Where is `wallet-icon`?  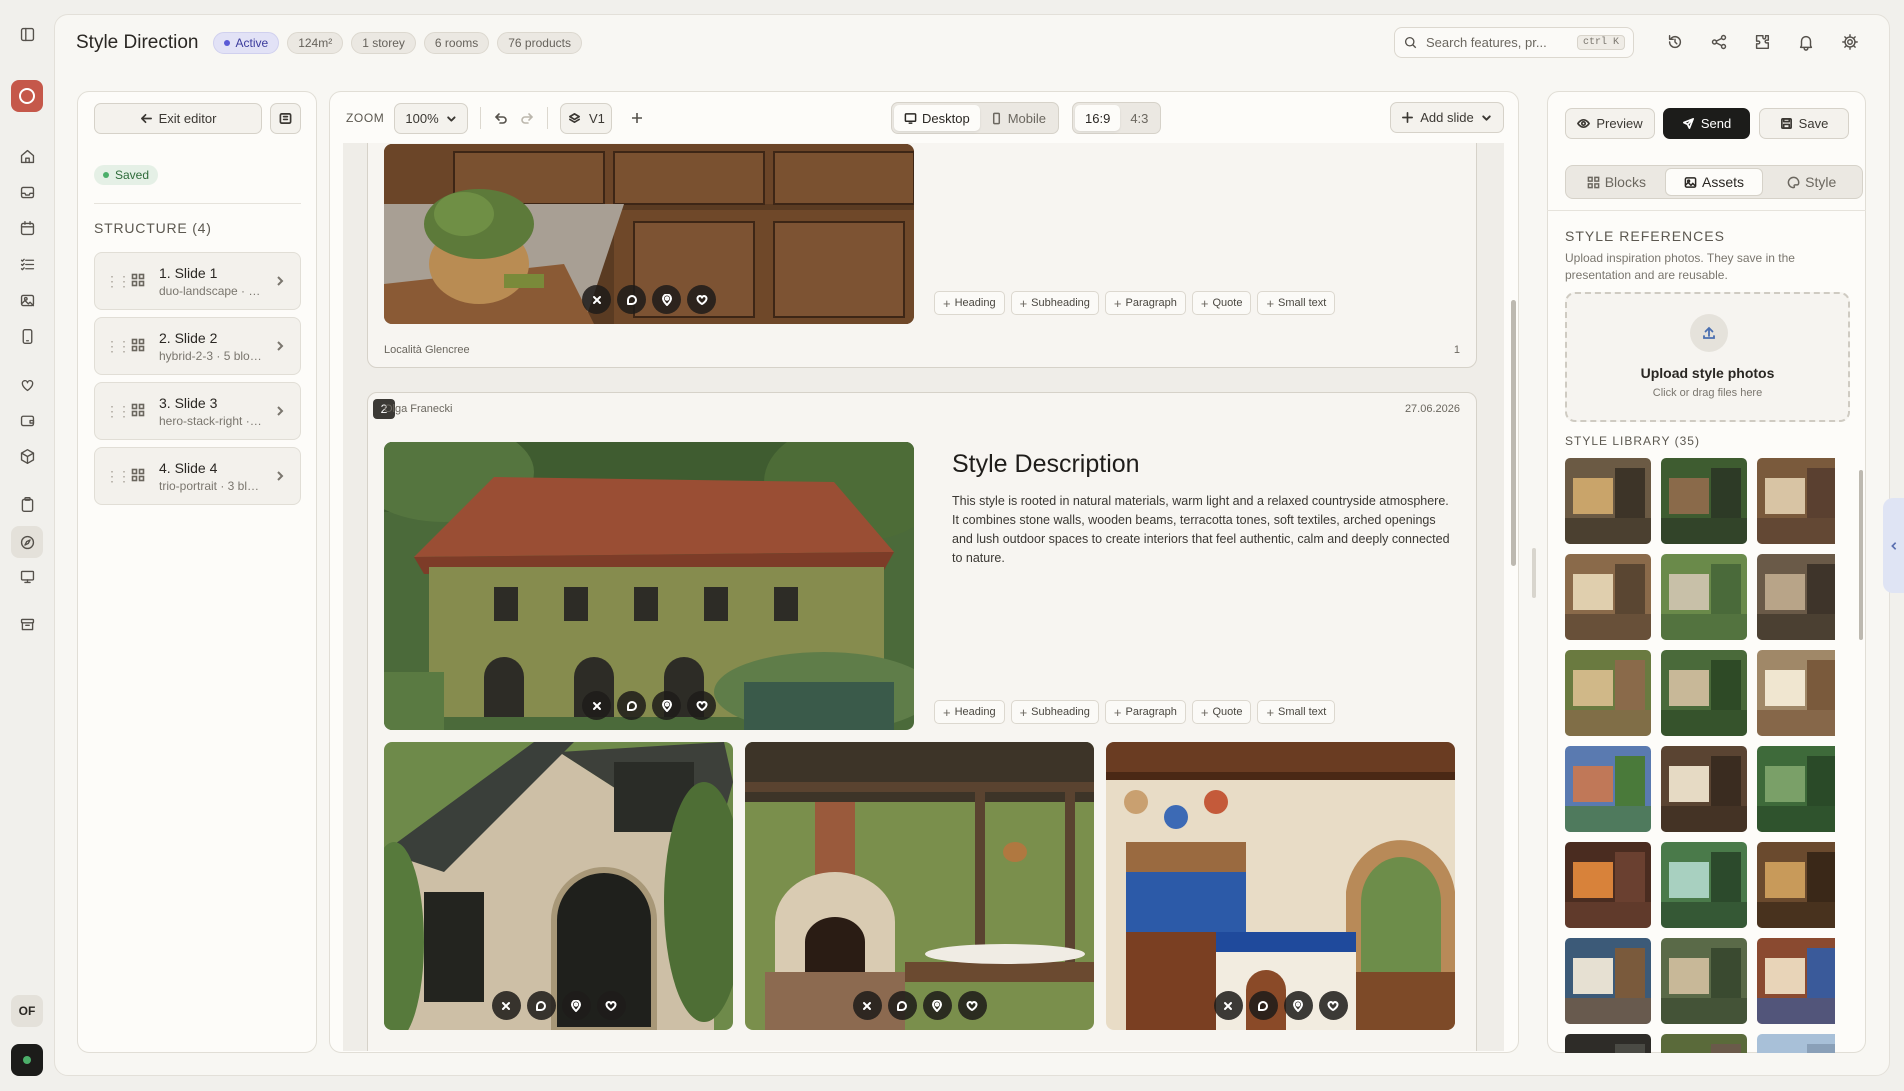
wallet-icon is located at coordinates (27, 420).